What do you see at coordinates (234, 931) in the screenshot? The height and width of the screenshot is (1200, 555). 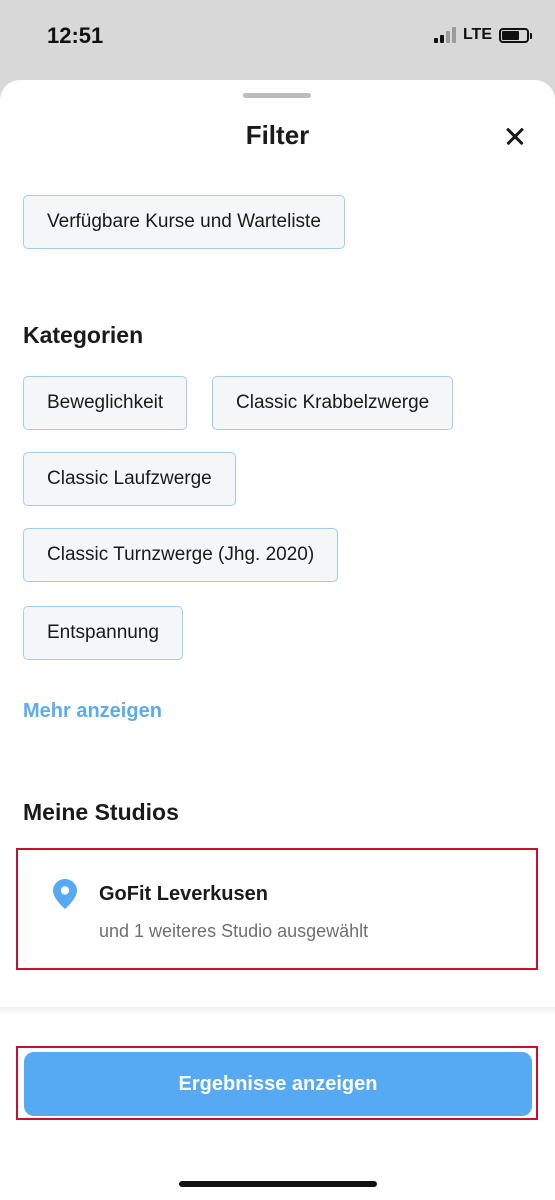 I see `studio-subtitle: und 1 weiteres Studio ausgewählt` at bounding box center [234, 931].